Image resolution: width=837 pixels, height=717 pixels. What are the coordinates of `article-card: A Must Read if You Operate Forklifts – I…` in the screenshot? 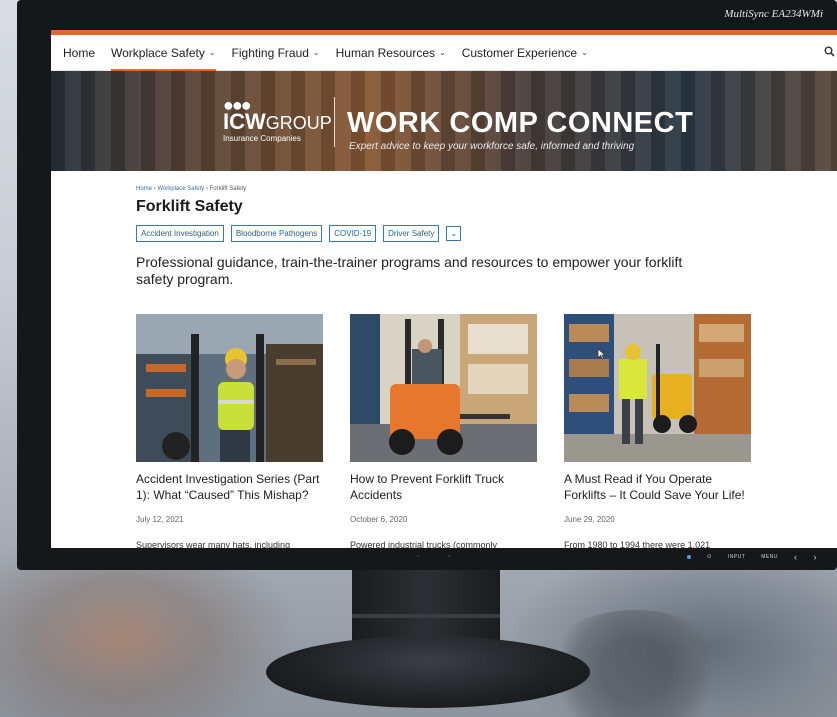 It's located at (657, 431).